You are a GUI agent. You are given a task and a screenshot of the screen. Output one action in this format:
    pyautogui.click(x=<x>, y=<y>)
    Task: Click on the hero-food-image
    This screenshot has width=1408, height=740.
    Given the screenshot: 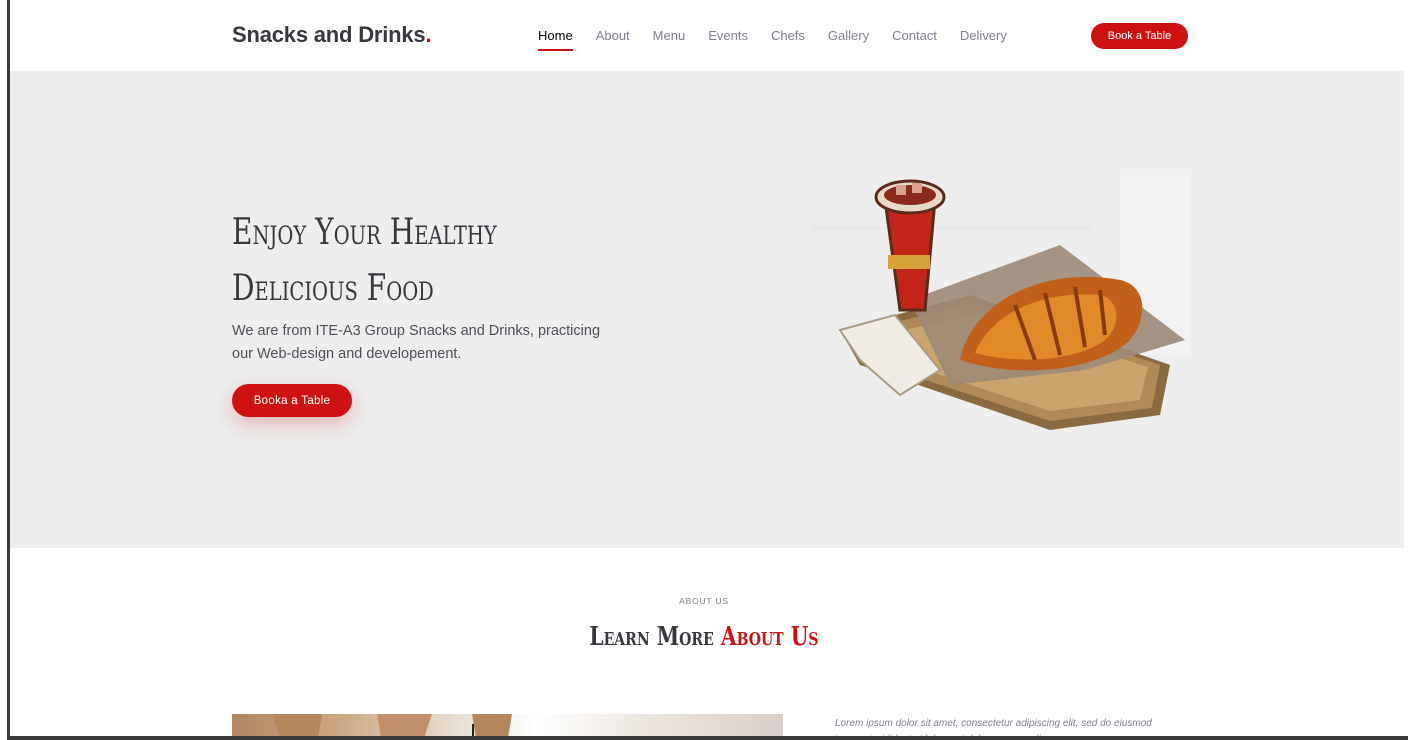 What is the action you would take?
    pyautogui.click(x=1000, y=302)
    